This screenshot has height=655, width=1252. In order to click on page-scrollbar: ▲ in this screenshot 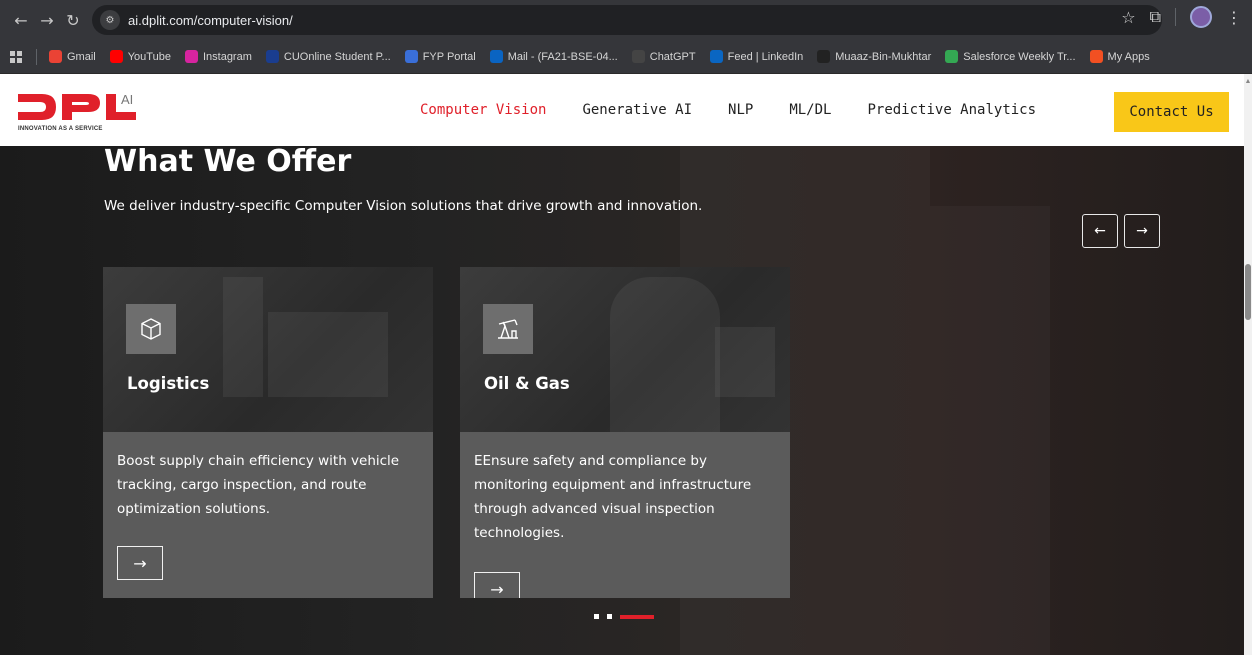, I will do `click(1248, 364)`.